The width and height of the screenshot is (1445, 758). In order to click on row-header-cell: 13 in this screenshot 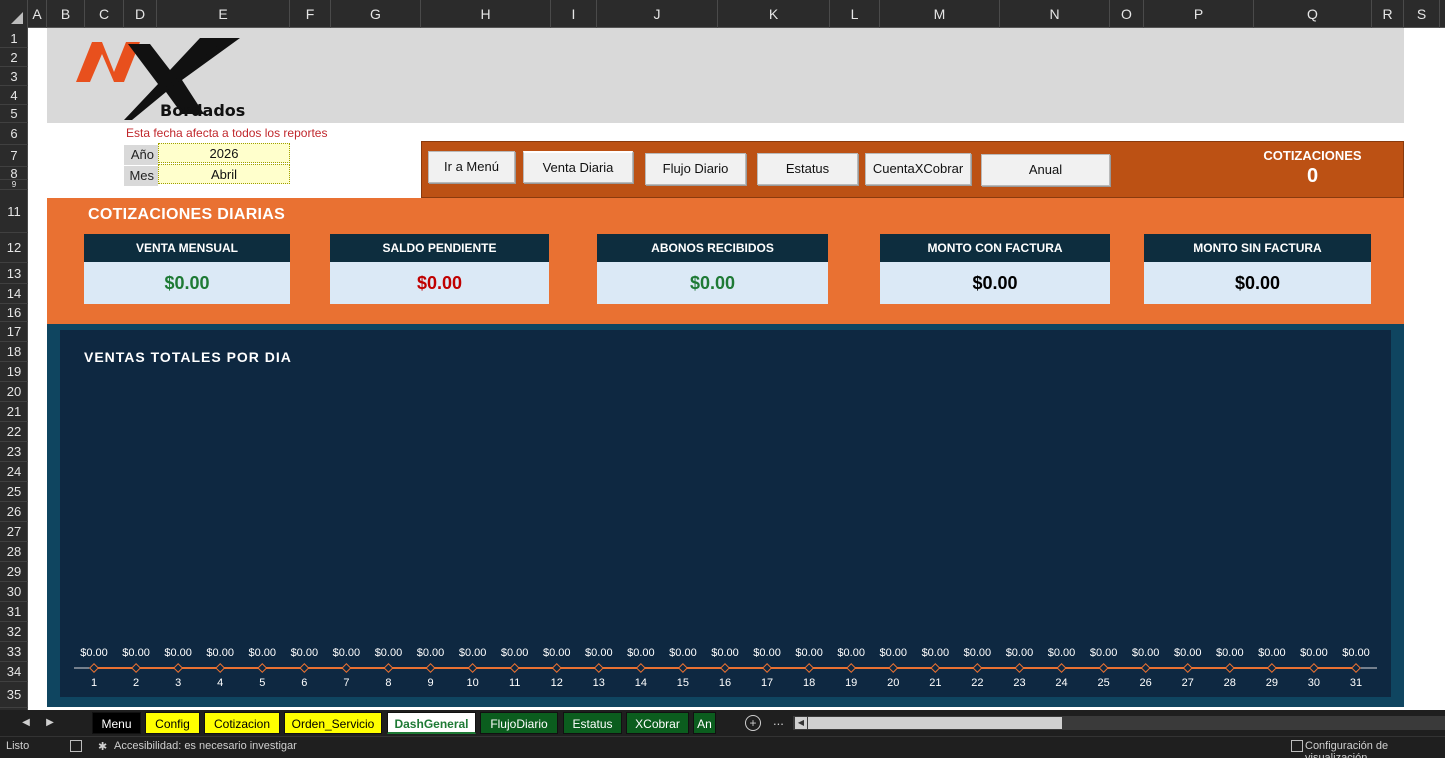, I will do `click(14, 273)`.